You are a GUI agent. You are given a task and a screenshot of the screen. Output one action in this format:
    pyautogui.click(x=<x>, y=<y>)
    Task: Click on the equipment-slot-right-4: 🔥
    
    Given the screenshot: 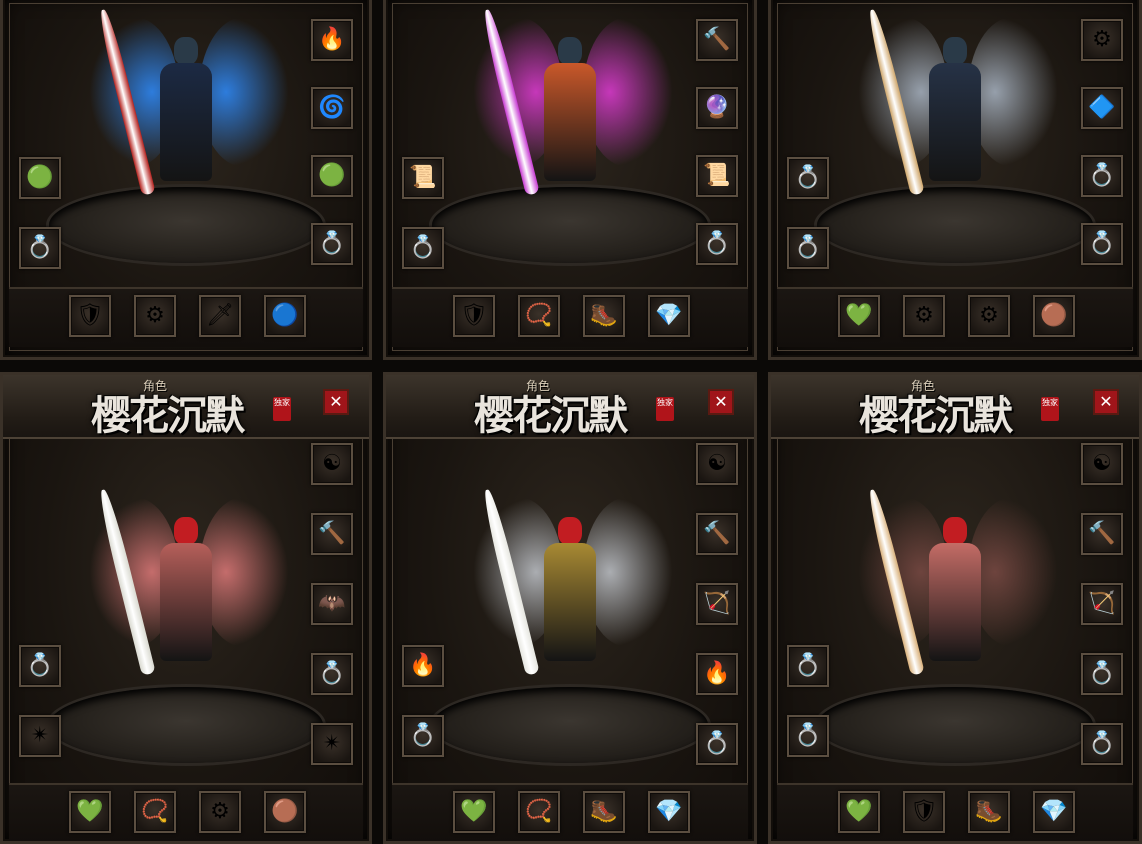 What is the action you would take?
    pyautogui.click(x=717, y=674)
    